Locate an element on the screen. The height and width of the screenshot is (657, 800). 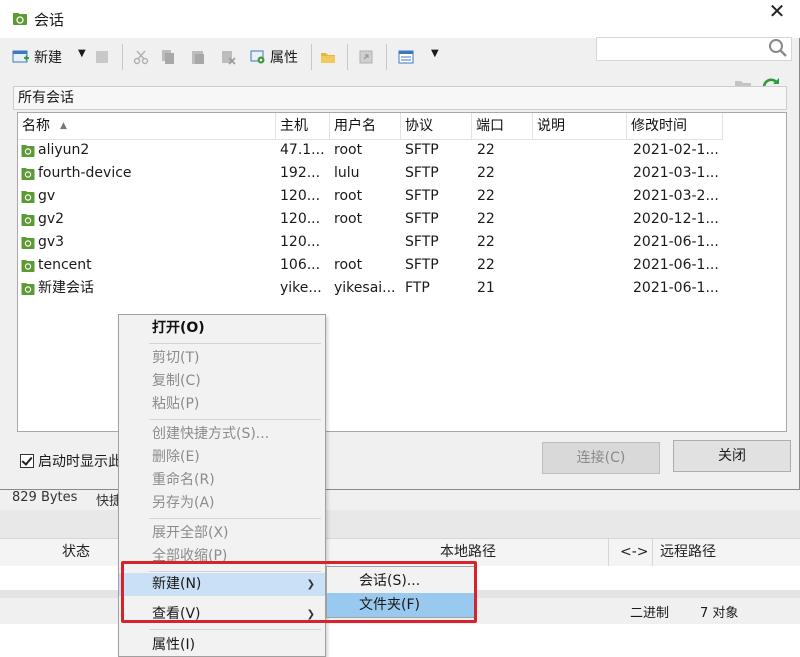
show-at-startup-option: 启动时显示此 is located at coordinates (71, 461).